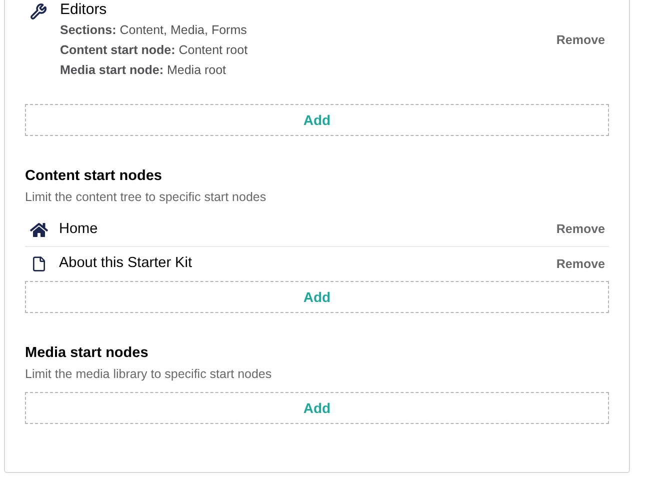 Image resolution: width=646 pixels, height=484 pixels. What do you see at coordinates (149, 374) in the screenshot?
I see `section-description: Limit the media library to specific start nodes` at bounding box center [149, 374].